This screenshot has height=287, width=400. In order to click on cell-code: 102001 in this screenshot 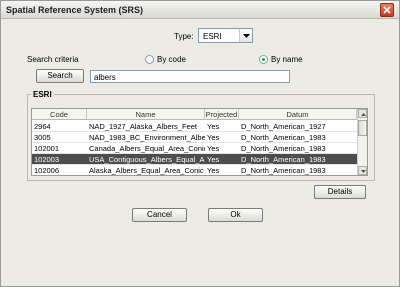, I will do `click(47, 148)`.